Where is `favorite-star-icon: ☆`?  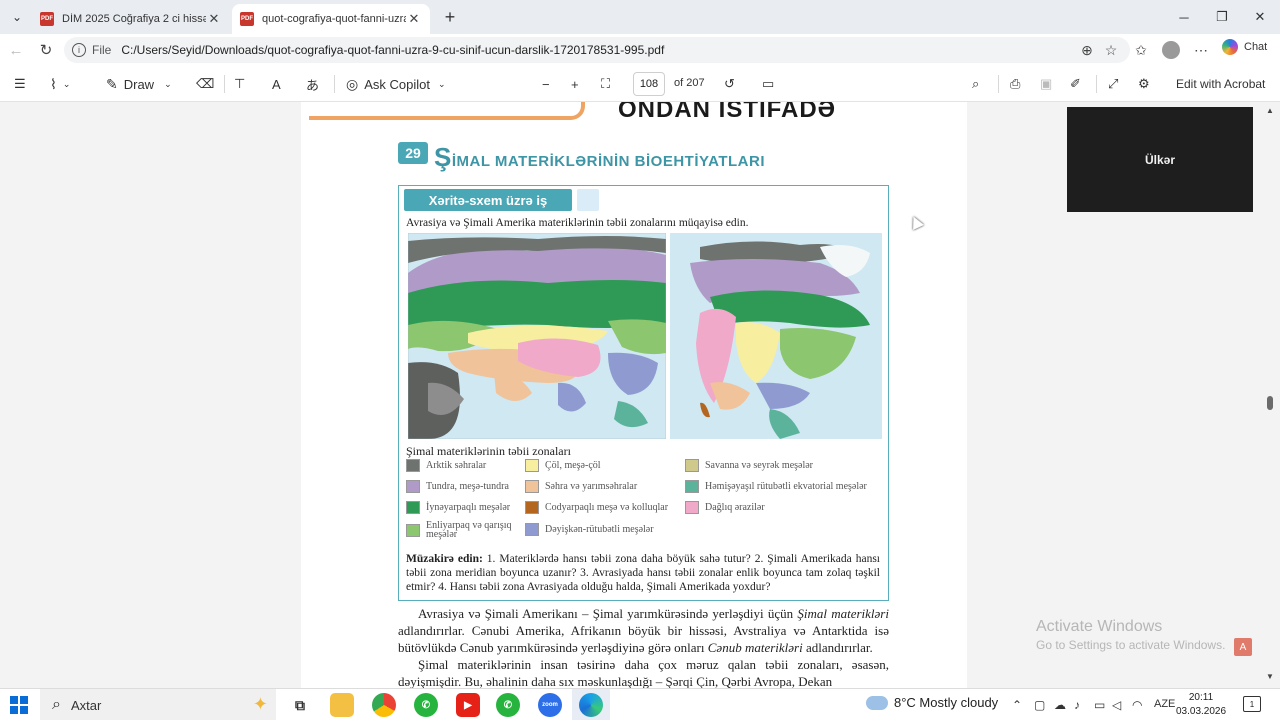
favorite-star-icon: ☆ is located at coordinates (1111, 50).